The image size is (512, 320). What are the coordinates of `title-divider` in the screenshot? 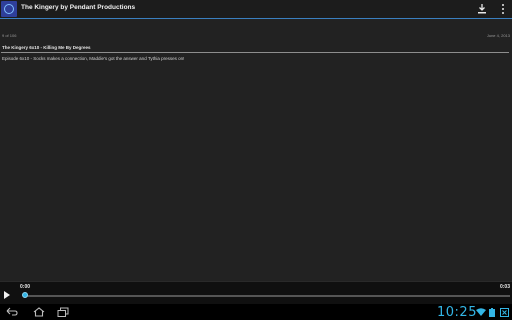 It's located at (255, 52).